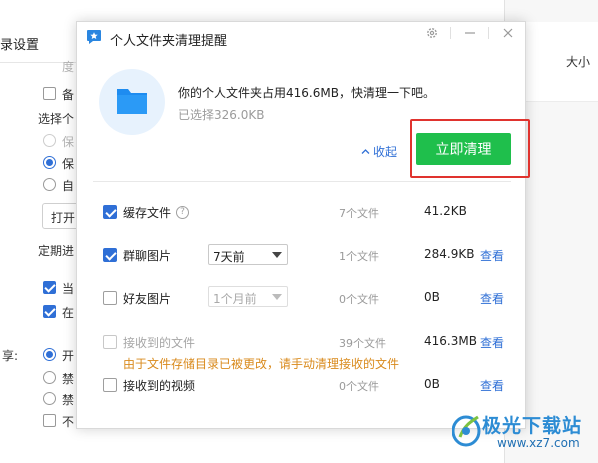  I want to click on row-name: 缓存文件, so click(147, 213).